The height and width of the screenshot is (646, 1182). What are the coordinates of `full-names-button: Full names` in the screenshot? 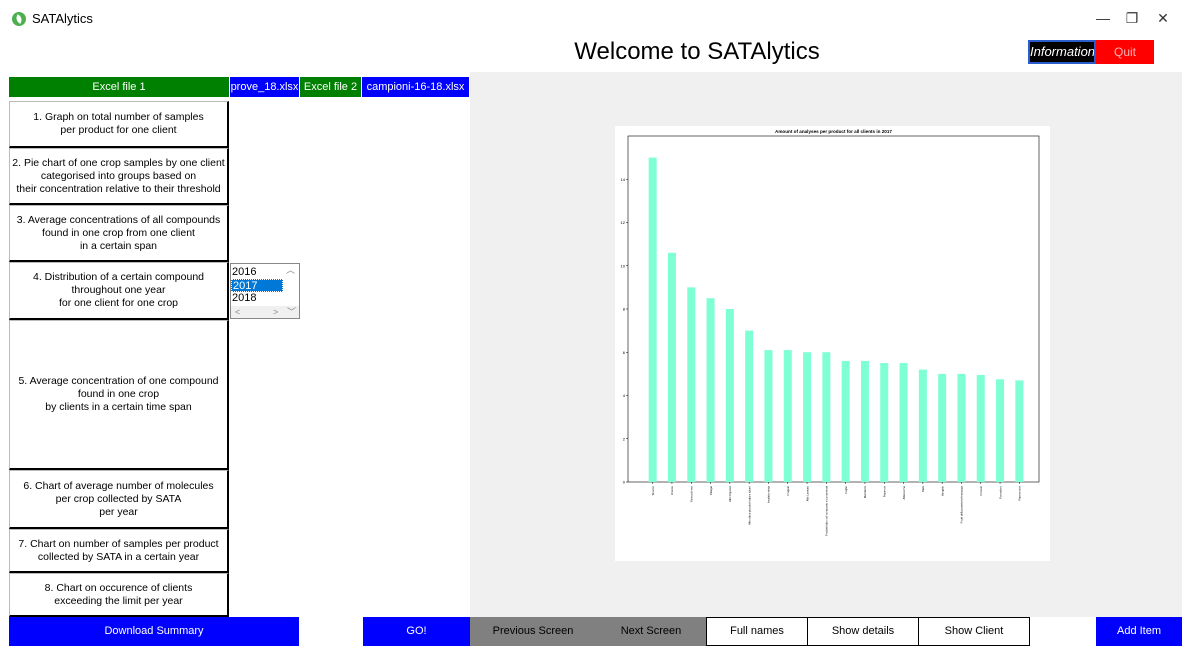 It's located at (757, 631).